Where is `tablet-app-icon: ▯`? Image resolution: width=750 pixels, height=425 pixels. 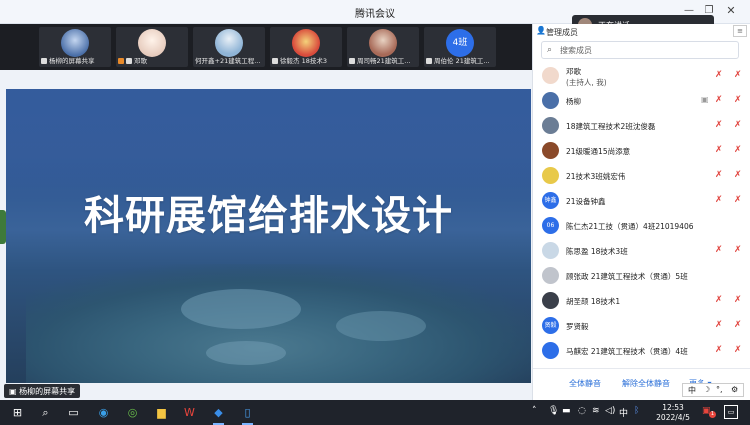
tablet-app-icon: ▯ is located at coordinates (247, 414).